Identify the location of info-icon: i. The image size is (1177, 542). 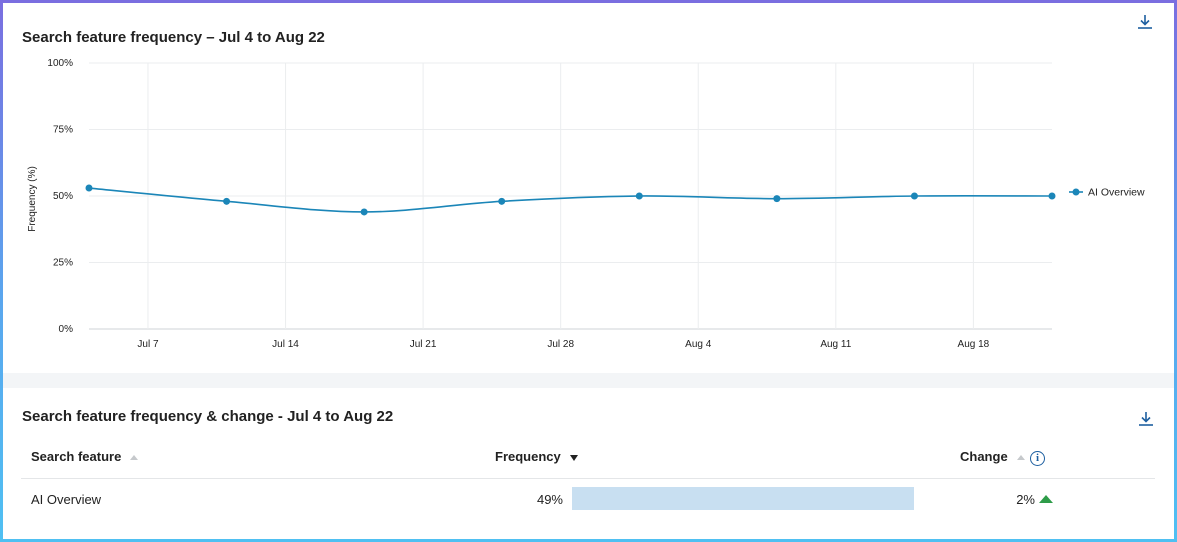
(1037, 458).